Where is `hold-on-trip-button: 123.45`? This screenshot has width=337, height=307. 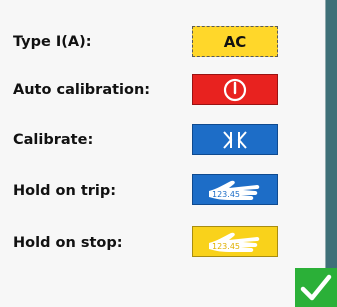 hold-on-trip-button: 123.45 is located at coordinates (235, 189).